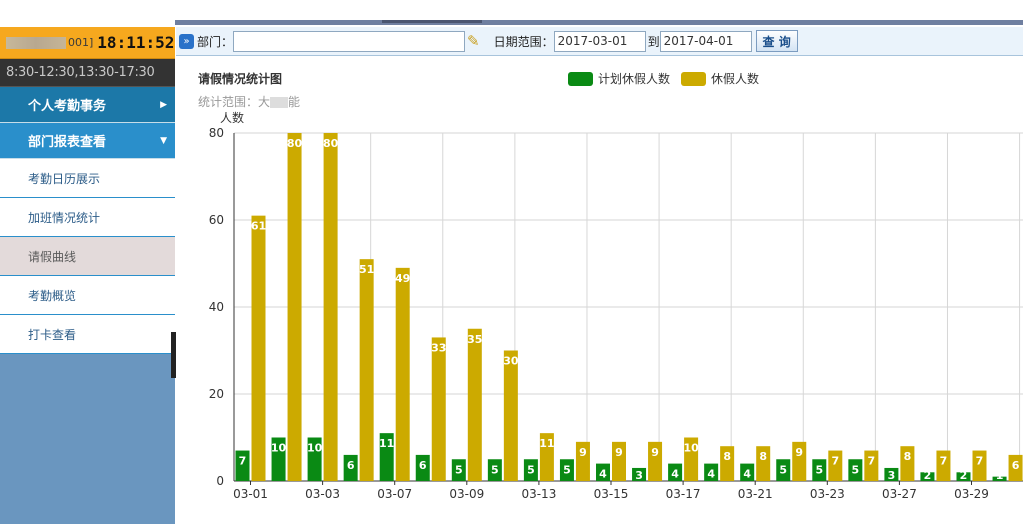 This screenshot has width=1023, height=524. Describe the element at coordinates (87, 334) in the screenshot. I see `sidebar-item-punch-records: 打卡查看` at that location.